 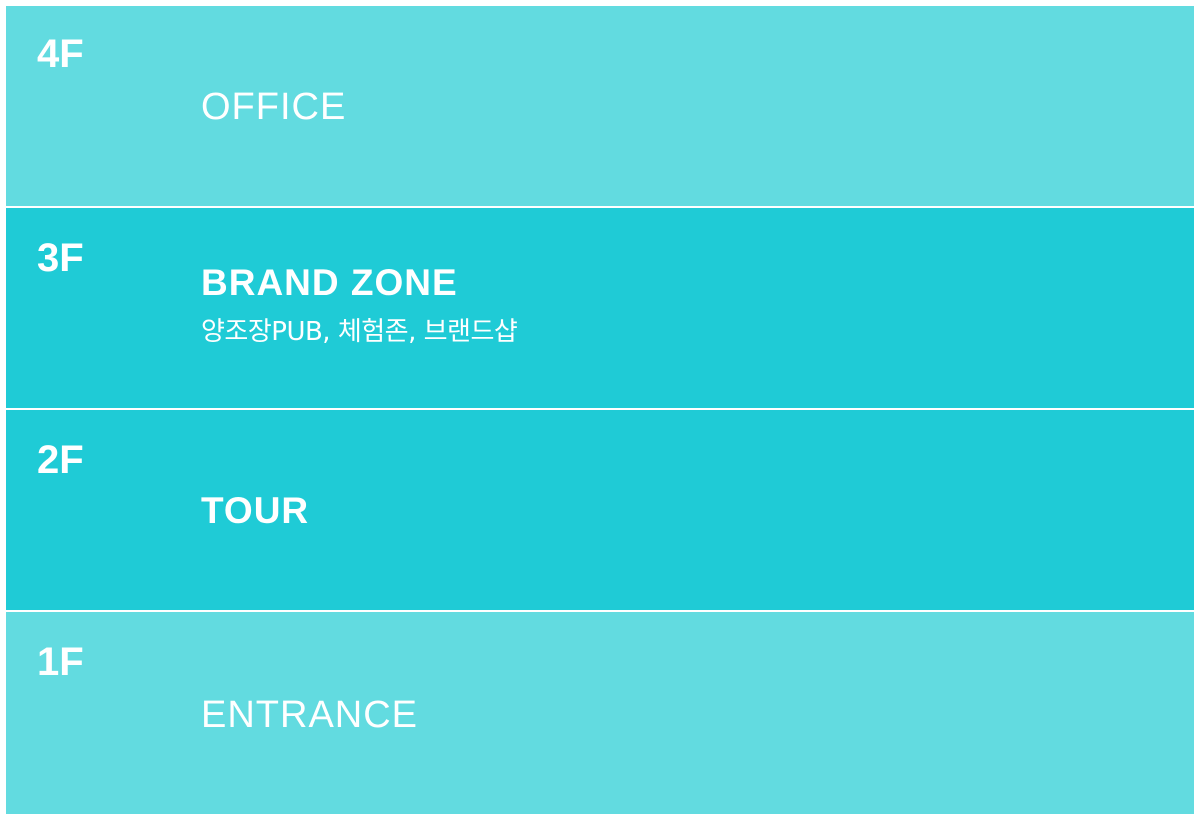 What do you see at coordinates (60, 460) in the screenshot?
I see `floor-label-2f: 2F` at bounding box center [60, 460].